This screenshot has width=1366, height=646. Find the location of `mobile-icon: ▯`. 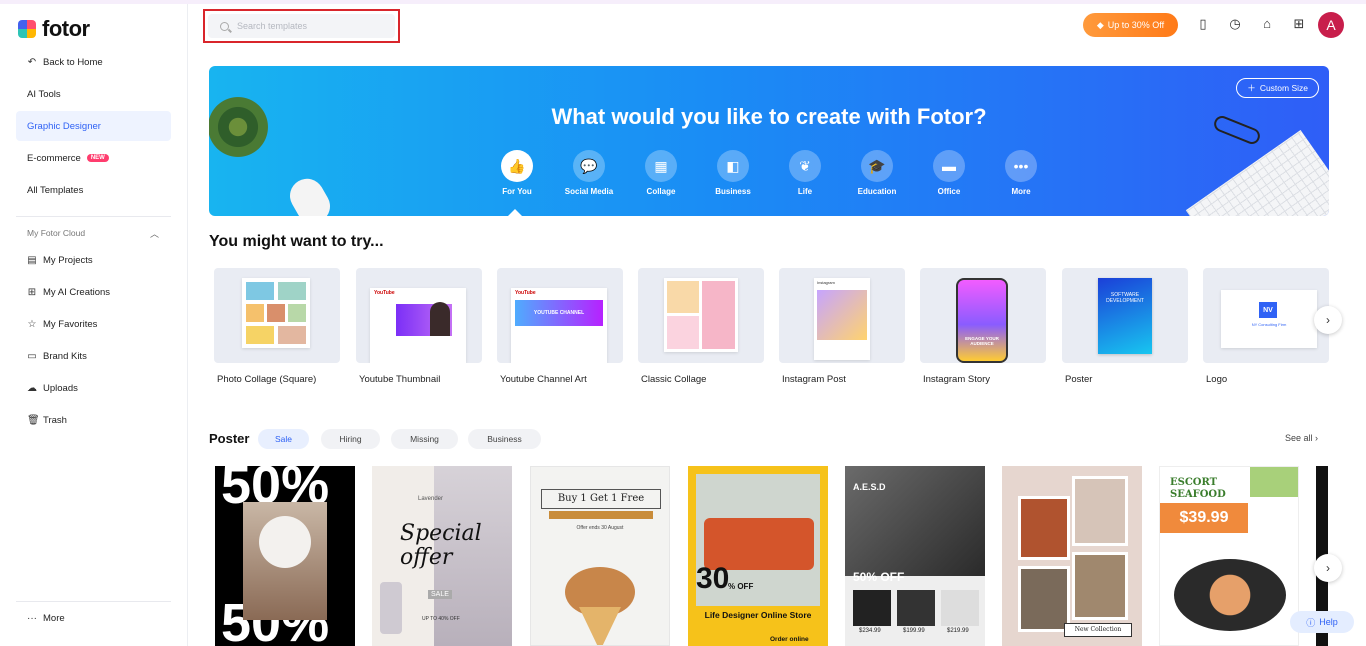

mobile-icon: ▯ is located at coordinates (1203, 24).